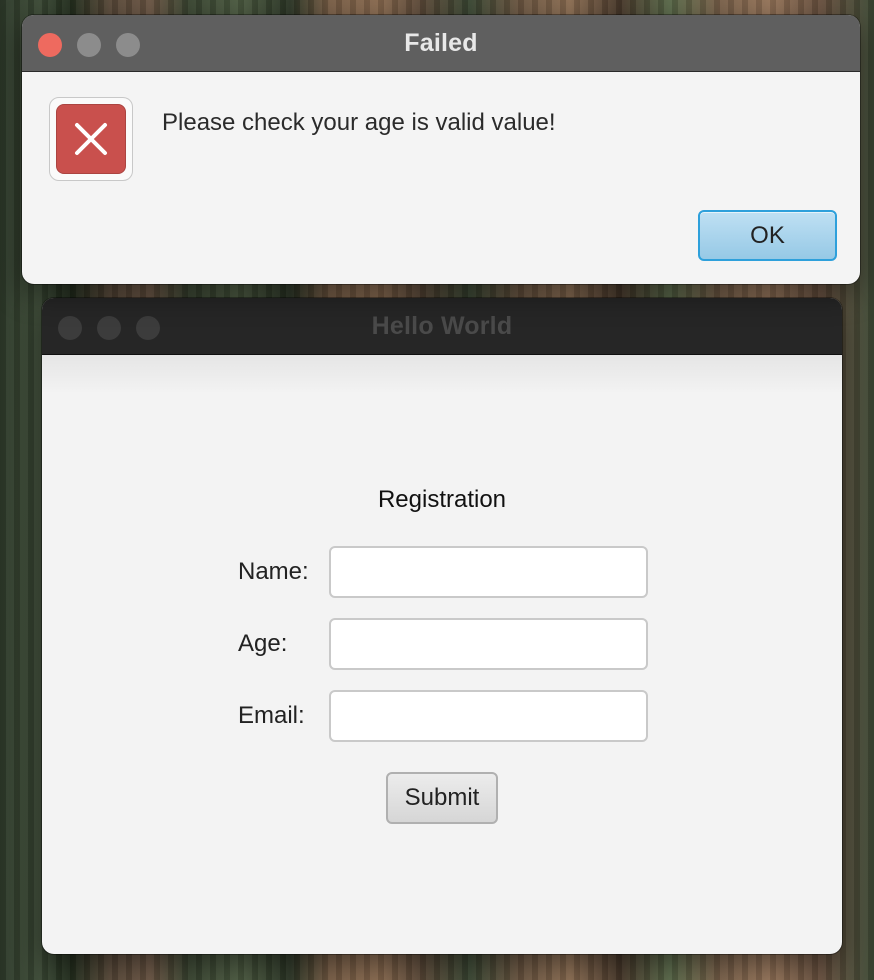 The width and height of the screenshot is (874, 980). What do you see at coordinates (273, 571) in the screenshot?
I see `name-label: Name:` at bounding box center [273, 571].